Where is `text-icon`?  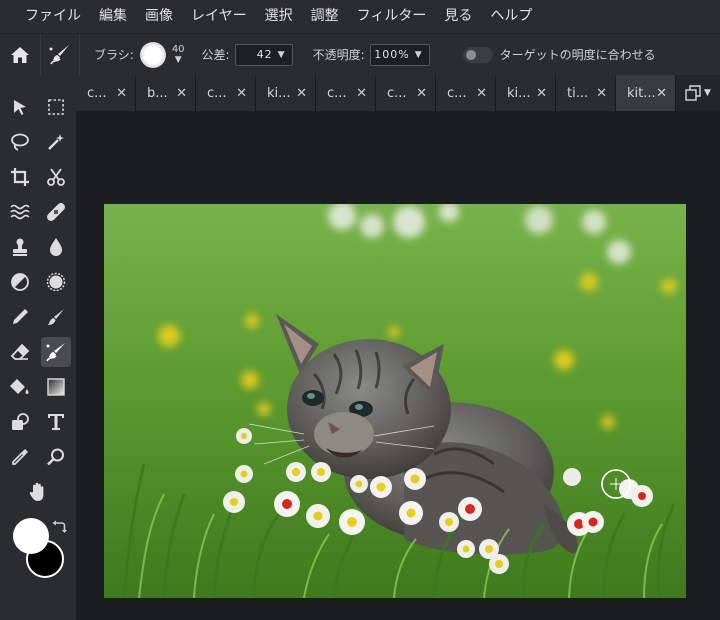 text-icon is located at coordinates (56, 422).